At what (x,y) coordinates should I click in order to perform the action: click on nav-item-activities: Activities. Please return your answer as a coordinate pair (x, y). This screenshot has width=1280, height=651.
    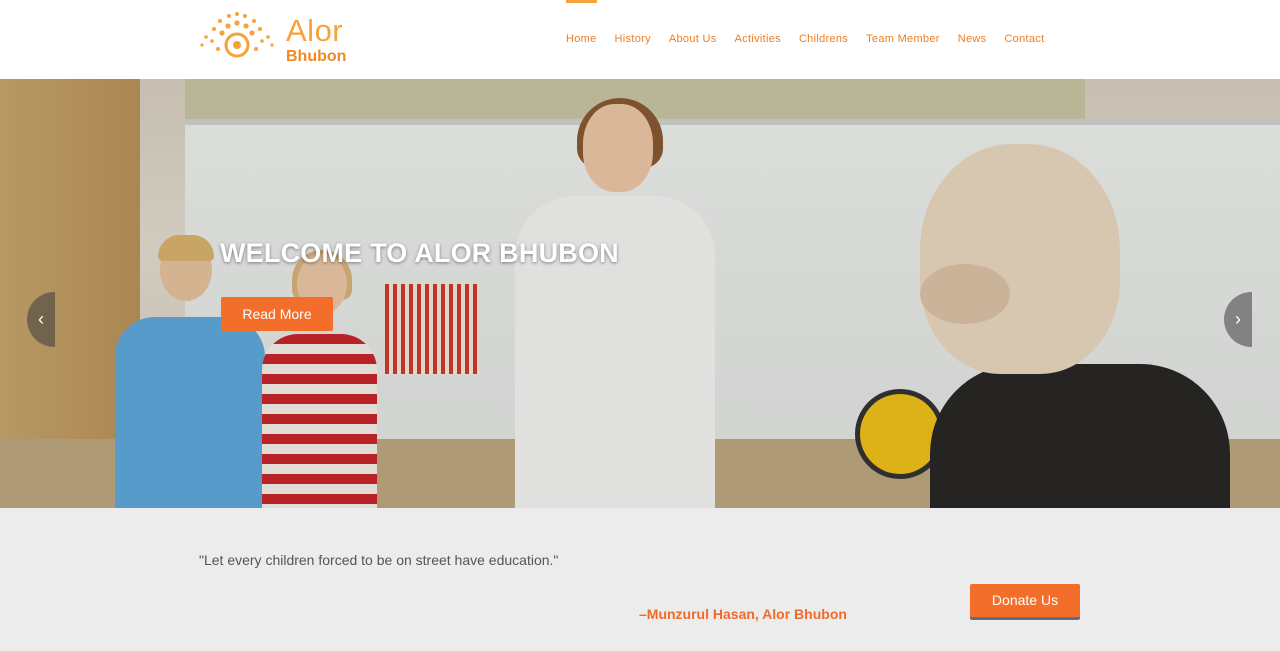
    Looking at the image, I should click on (758, 39).